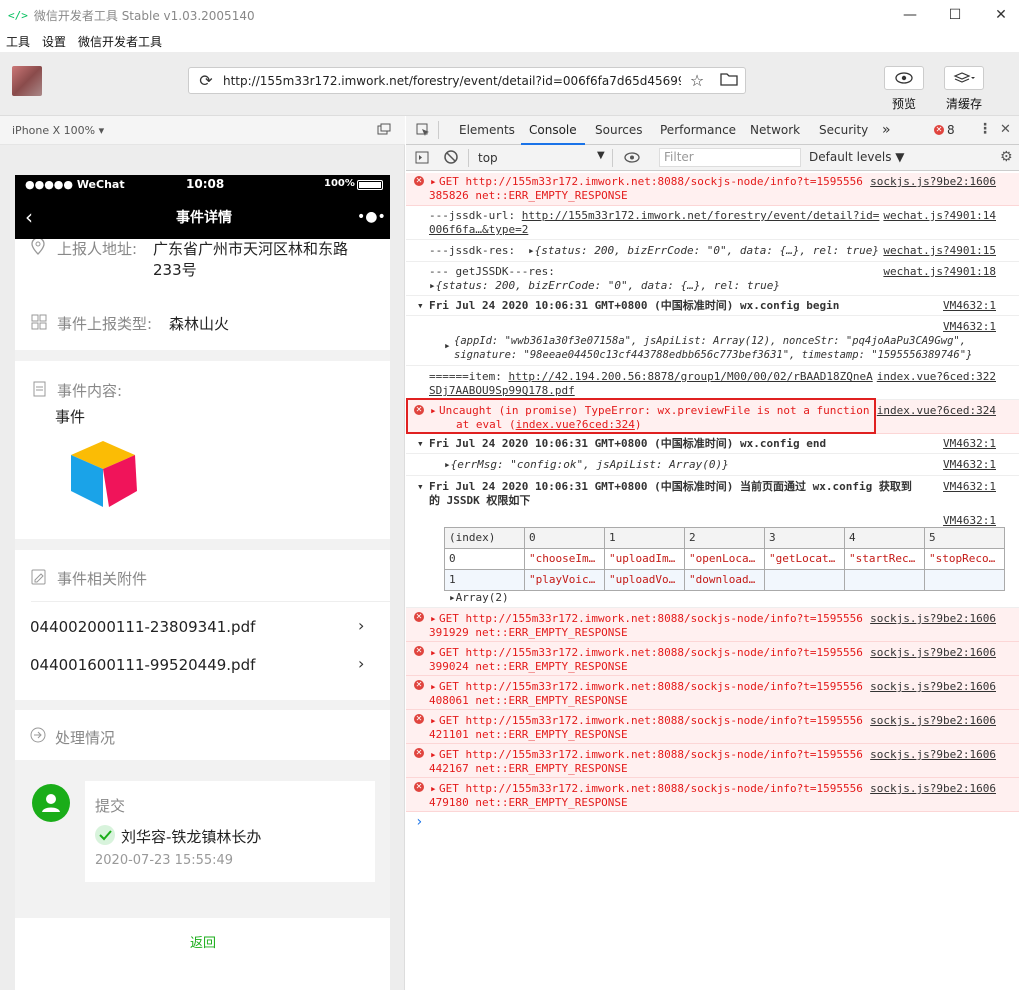 The width and height of the screenshot is (1019, 990). What do you see at coordinates (488, 158) in the screenshot?
I see `context-select: top` at bounding box center [488, 158].